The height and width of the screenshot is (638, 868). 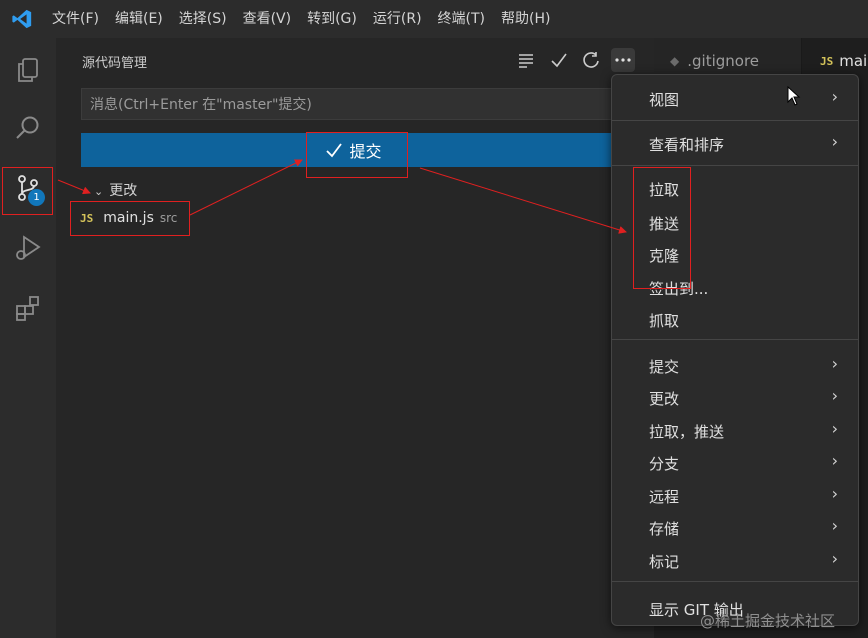 What do you see at coordinates (768, 621) in the screenshot?
I see `watermark: @稀土掘金技术社区` at bounding box center [768, 621].